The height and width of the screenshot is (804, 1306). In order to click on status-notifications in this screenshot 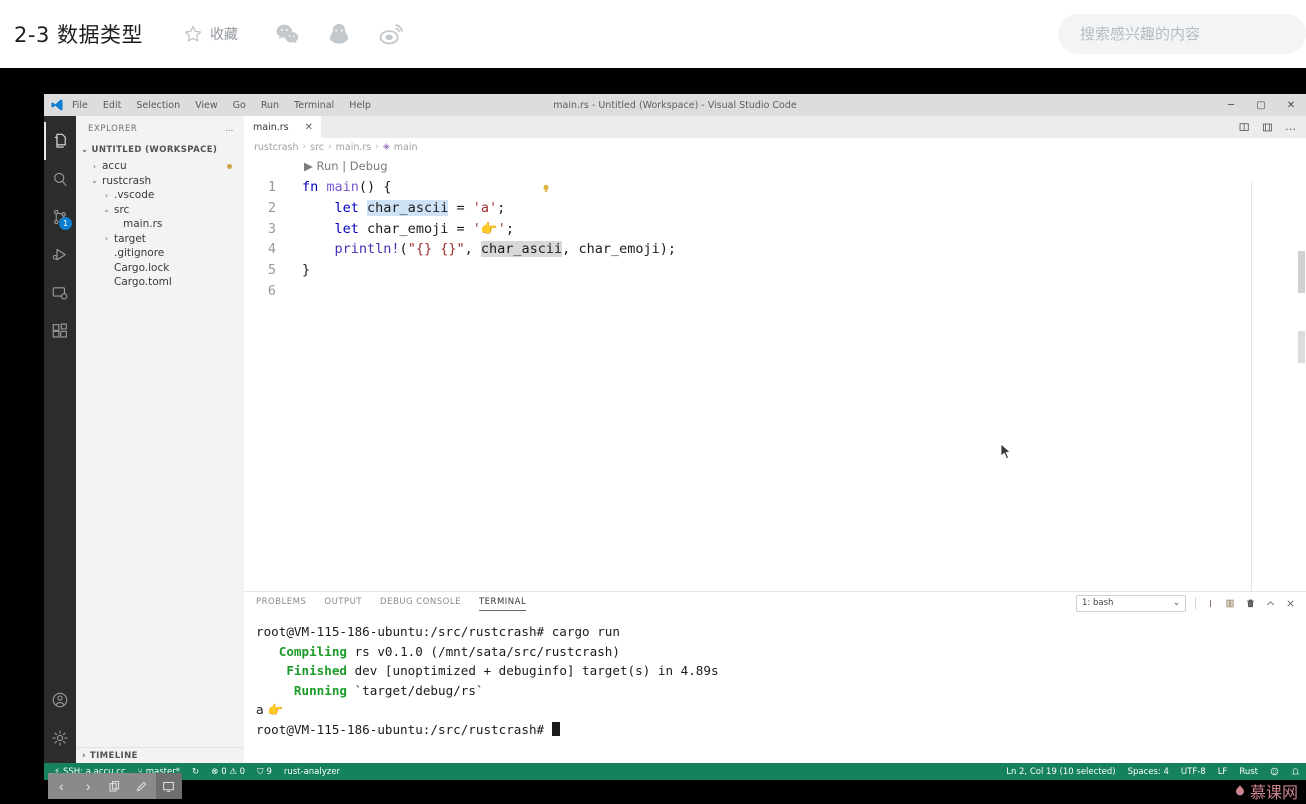, I will do `click(1295, 771)`.